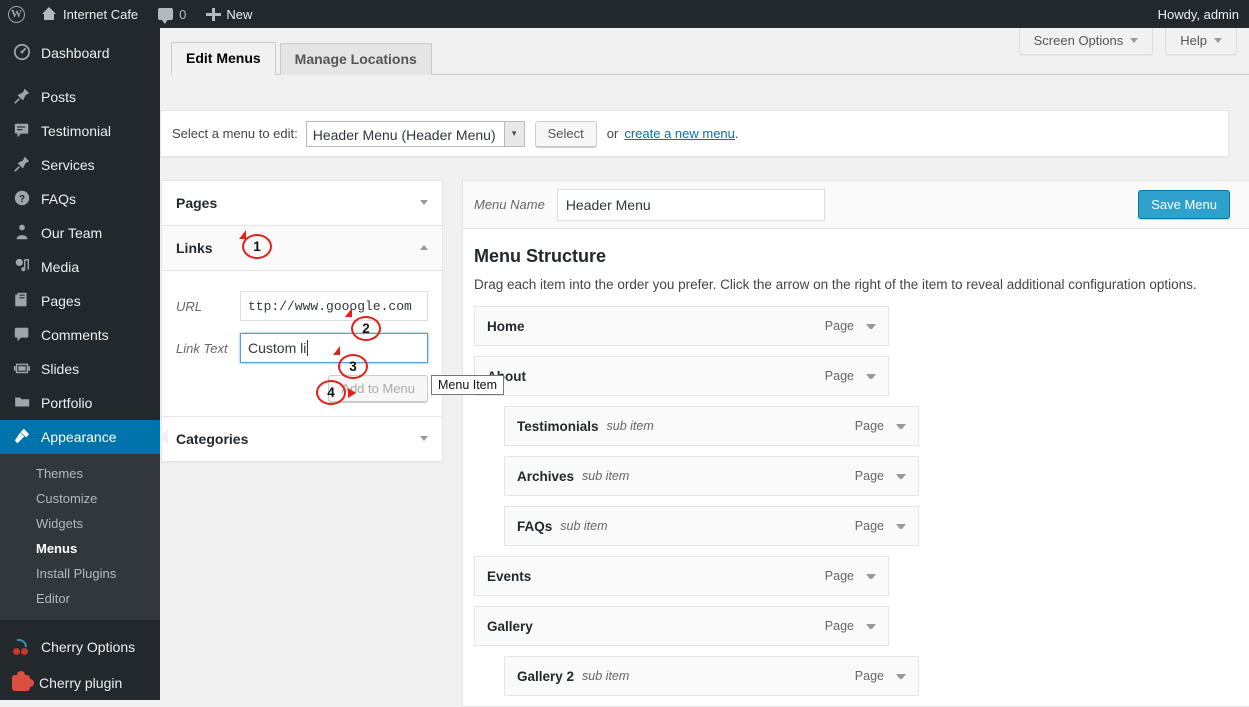 The height and width of the screenshot is (707, 1249). What do you see at coordinates (79, 437) in the screenshot?
I see `sidebar-item-label: Appearance` at bounding box center [79, 437].